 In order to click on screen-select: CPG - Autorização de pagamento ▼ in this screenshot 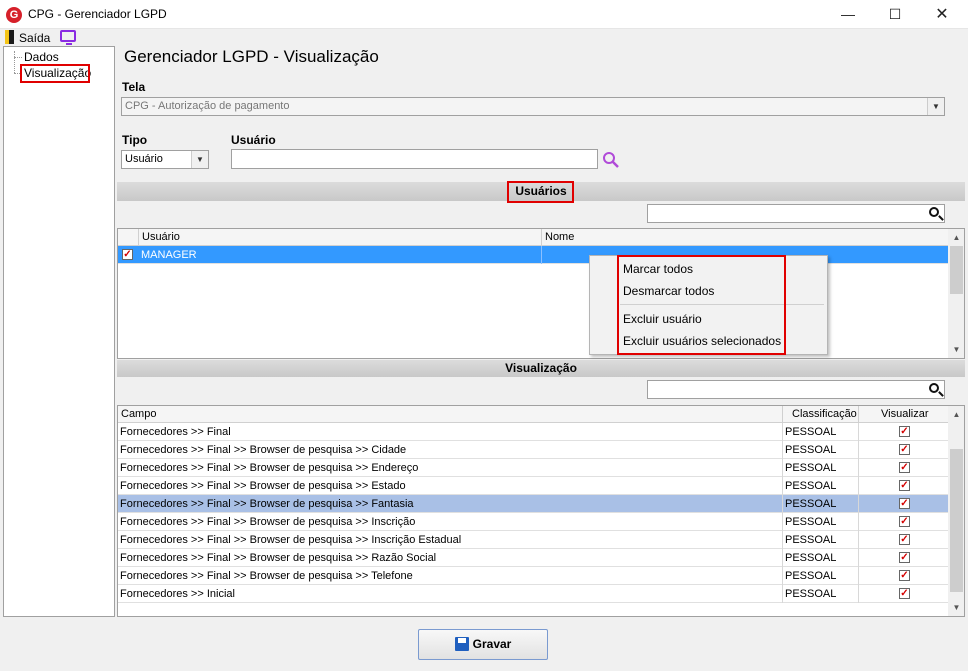, I will do `click(533, 106)`.